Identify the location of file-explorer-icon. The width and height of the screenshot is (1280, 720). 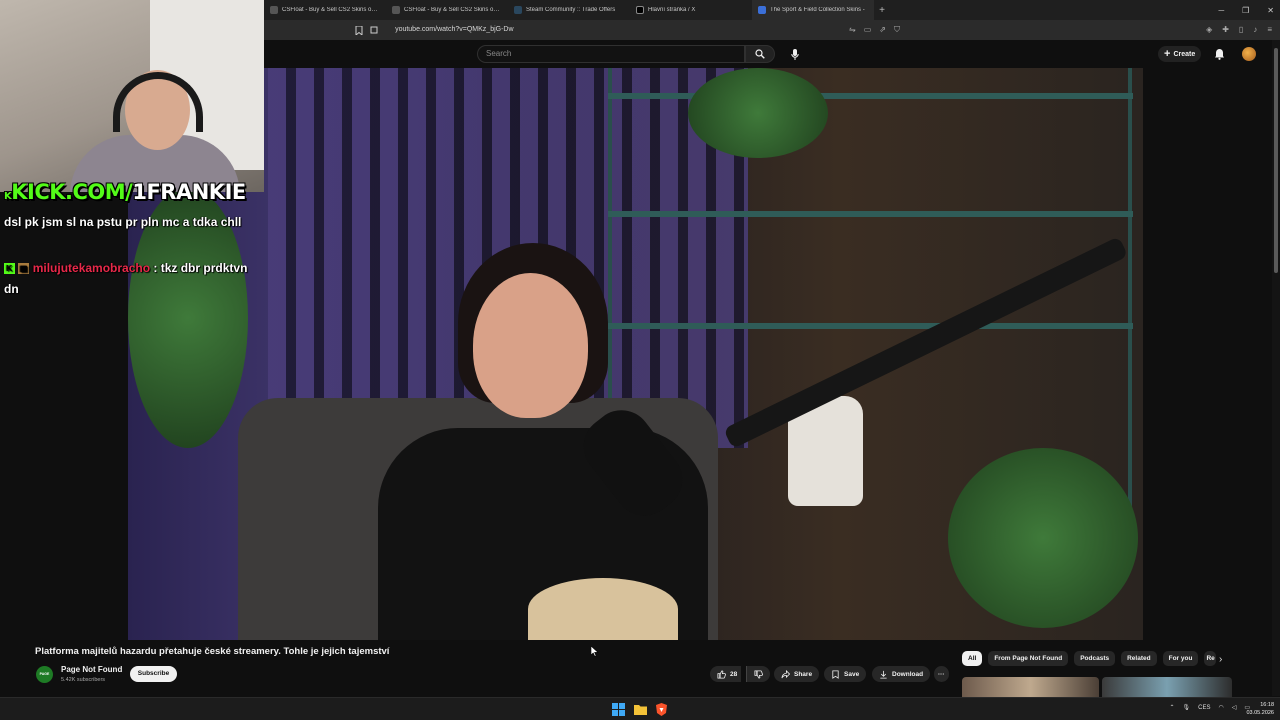
(640, 709).